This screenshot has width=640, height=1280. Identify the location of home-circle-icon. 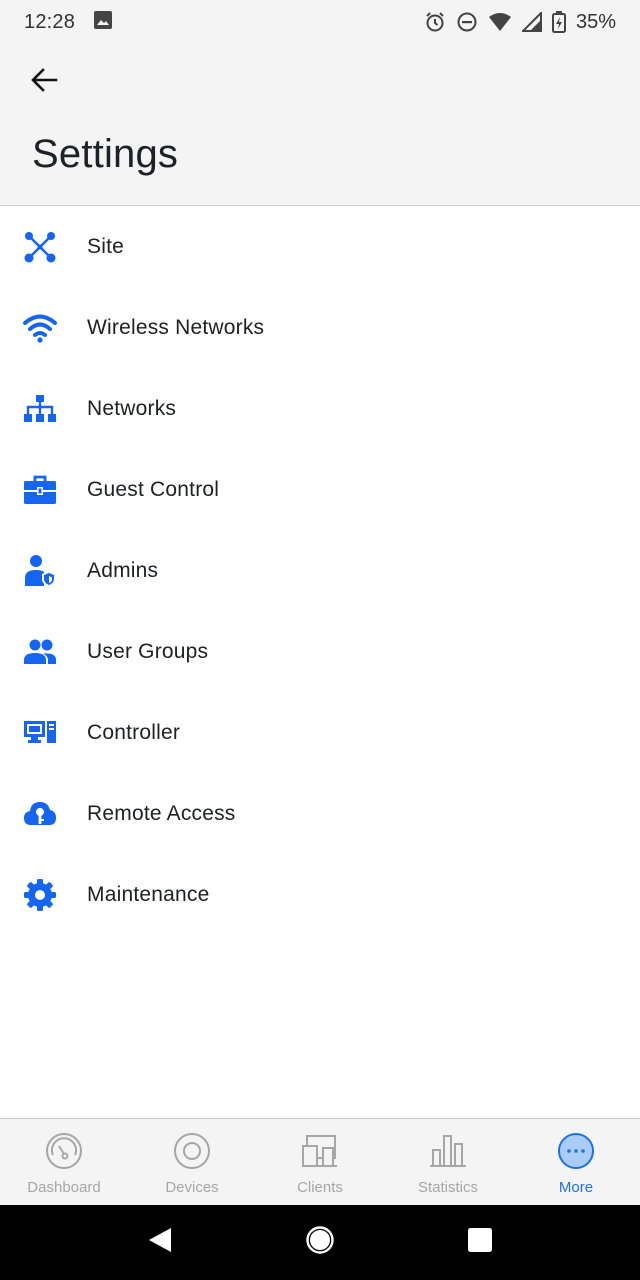
(320, 1242).